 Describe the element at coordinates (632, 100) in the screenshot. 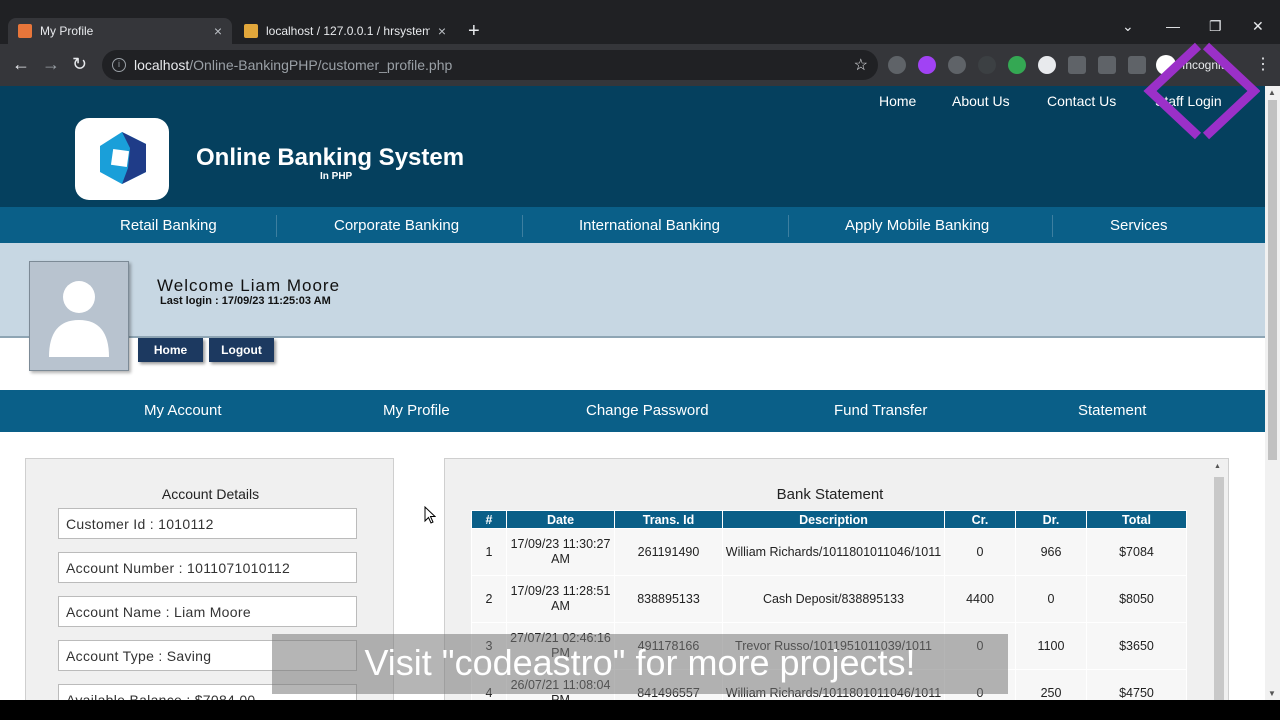

I see `top-nav: Home About Us Contact Us Staff Login` at that location.